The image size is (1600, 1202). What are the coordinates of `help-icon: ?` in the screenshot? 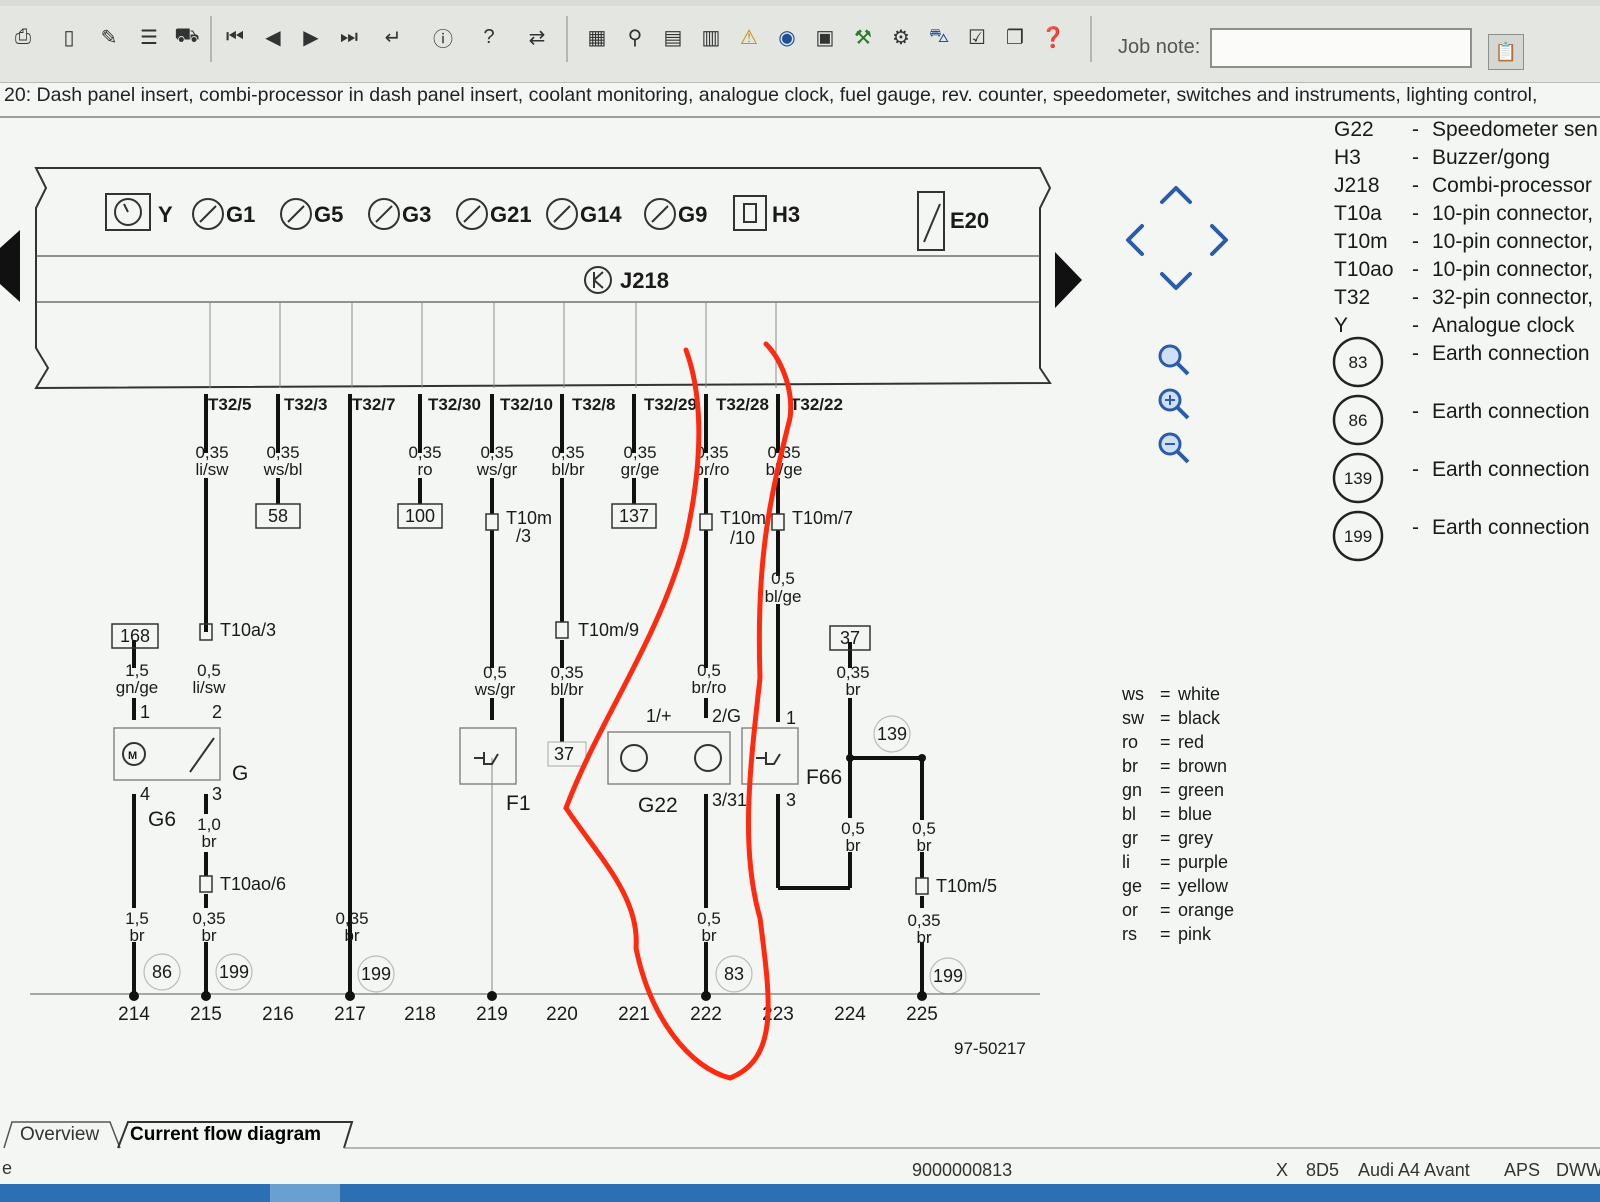 It's located at (489, 37).